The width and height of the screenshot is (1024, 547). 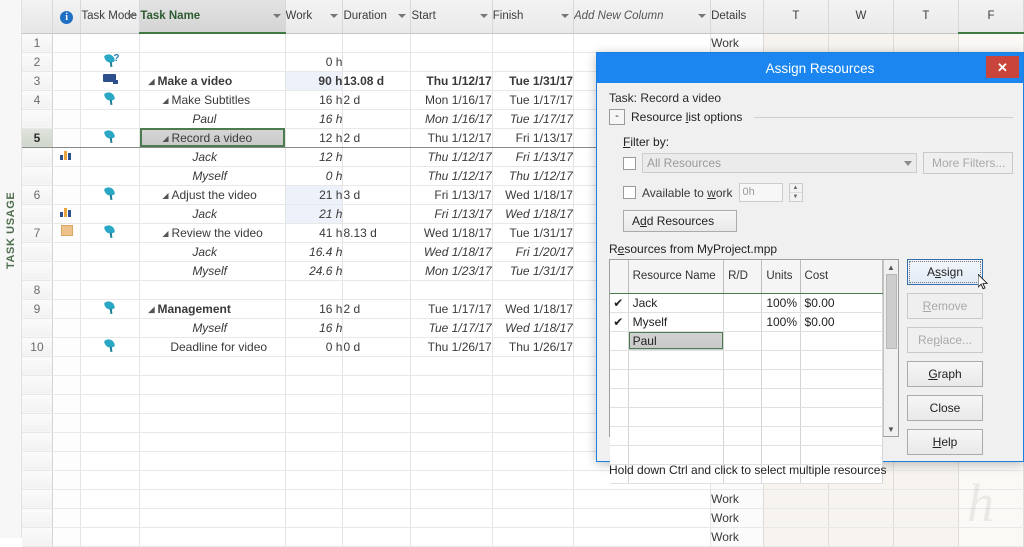 I want to click on col-rd: R/D, so click(x=743, y=277).